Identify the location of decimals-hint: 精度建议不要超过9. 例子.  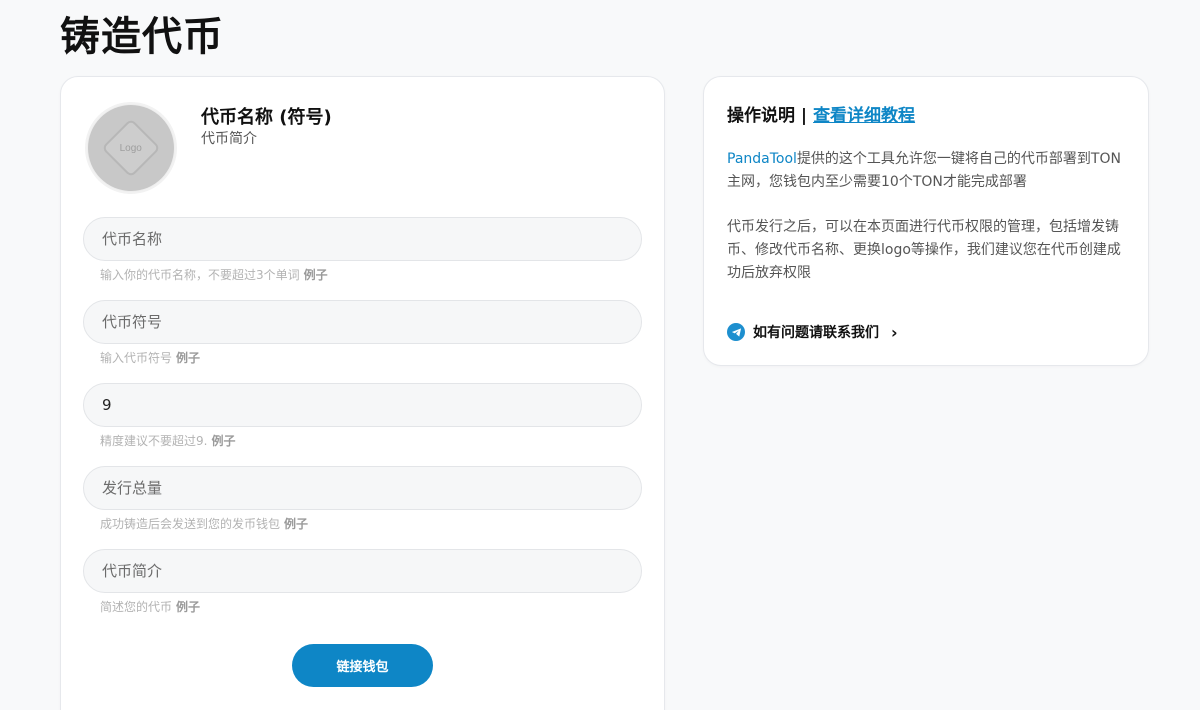
(167, 440).